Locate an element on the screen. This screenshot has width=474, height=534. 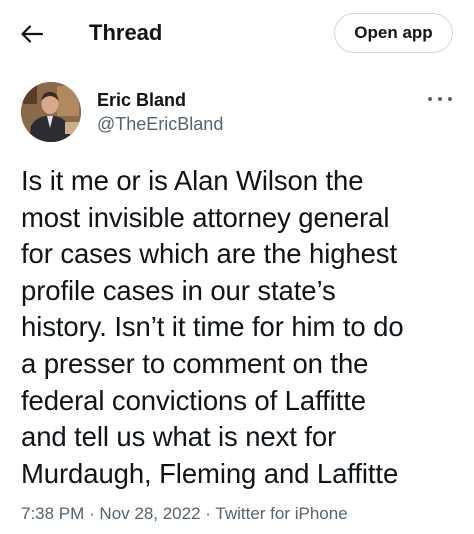
more-options-button is located at coordinates (440, 99).